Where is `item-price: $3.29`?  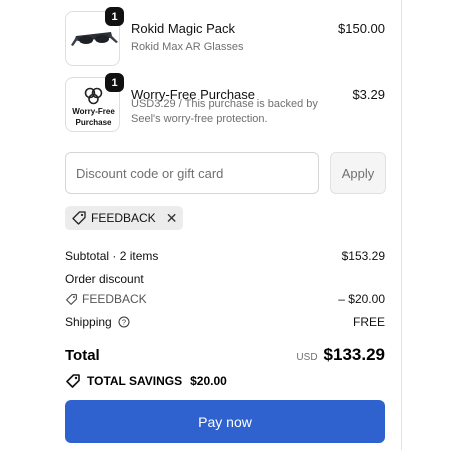 item-price: $3.29 is located at coordinates (368, 94).